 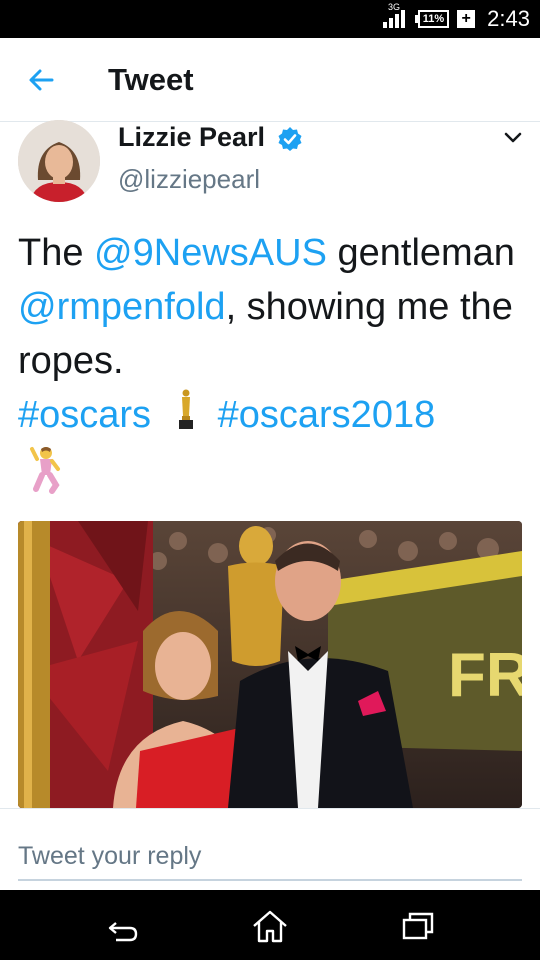 What do you see at coordinates (290, 139) in the screenshot?
I see `verified-badge-icon` at bounding box center [290, 139].